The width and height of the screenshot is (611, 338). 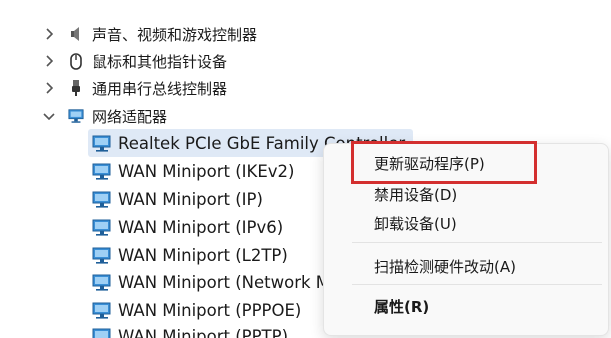 What do you see at coordinates (76, 34) in the screenshot?
I see `speaker-icon` at bounding box center [76, 34].